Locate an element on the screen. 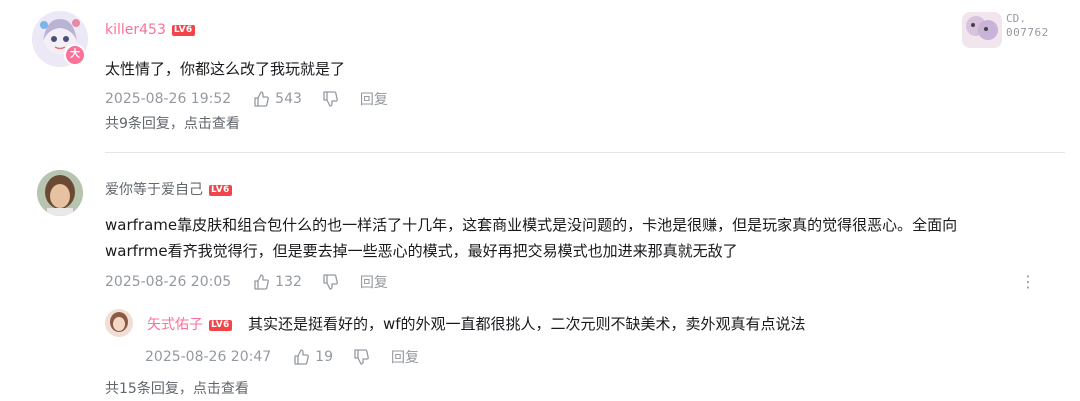  like-count: 543 is located at coordinates (288, 99).